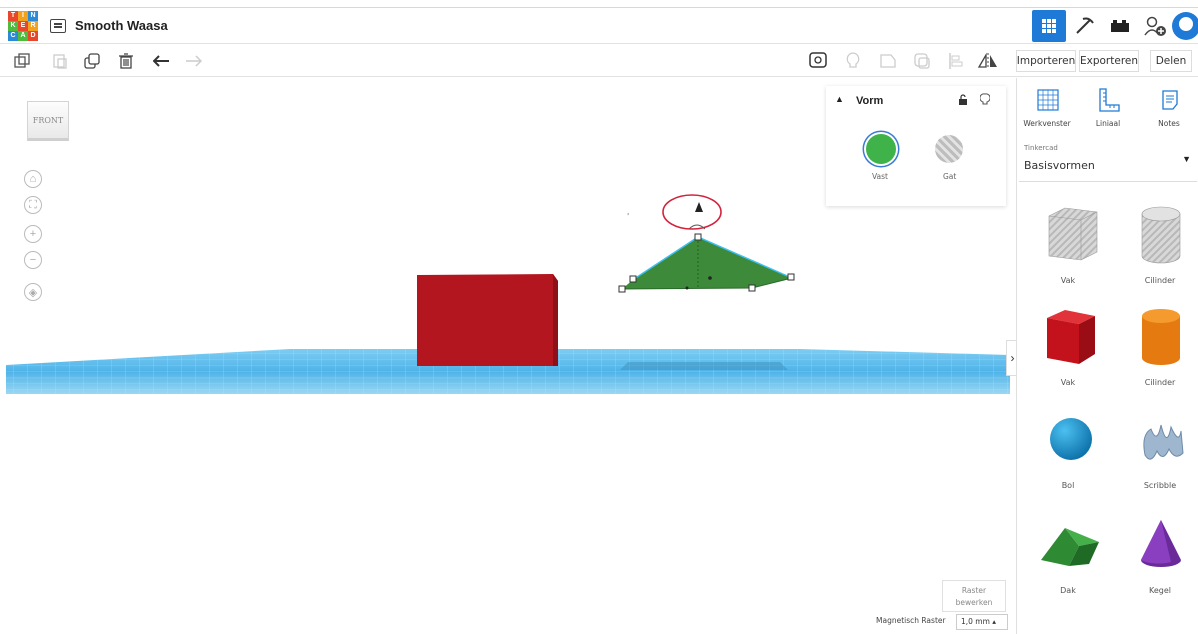 Image resolution: width=1198 pixels, height=634 pixels. I want to click on view-cube: FRONT, so click(48, 121).